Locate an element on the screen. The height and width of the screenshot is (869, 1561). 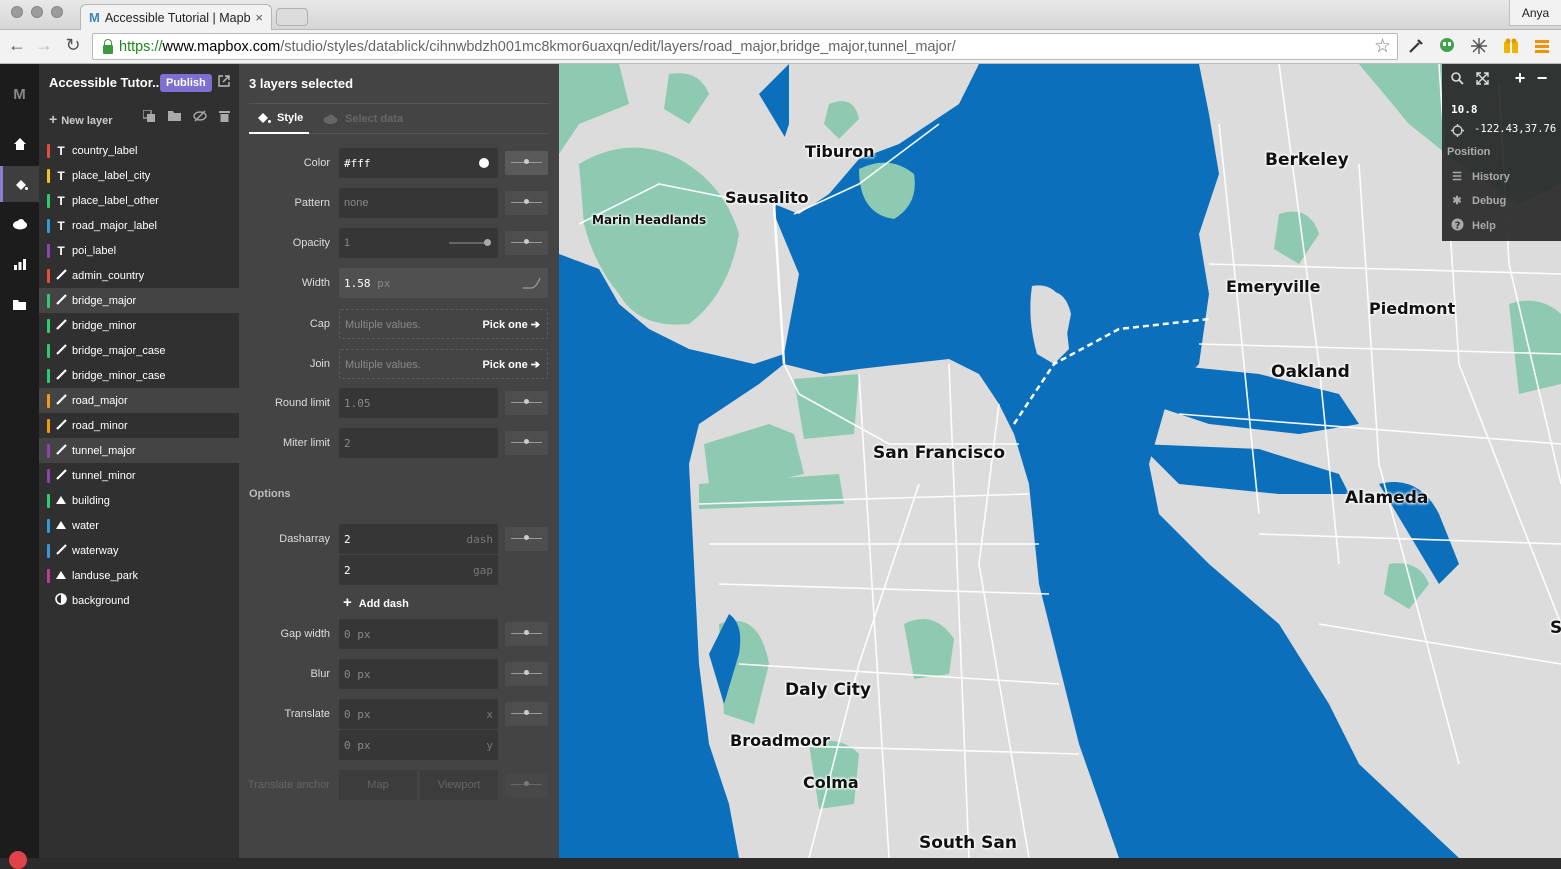
browser-tab: M Accessible Tutorial | Mapb × is located at coordinates (176, 17).